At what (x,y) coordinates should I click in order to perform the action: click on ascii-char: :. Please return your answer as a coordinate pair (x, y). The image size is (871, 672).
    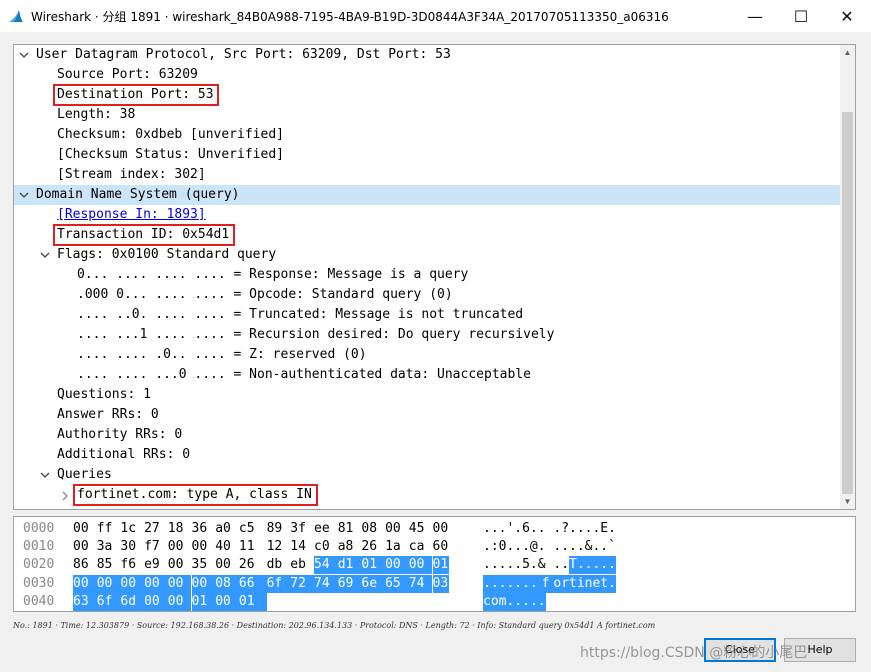
    Looking at the image, I should click on (495, 547).